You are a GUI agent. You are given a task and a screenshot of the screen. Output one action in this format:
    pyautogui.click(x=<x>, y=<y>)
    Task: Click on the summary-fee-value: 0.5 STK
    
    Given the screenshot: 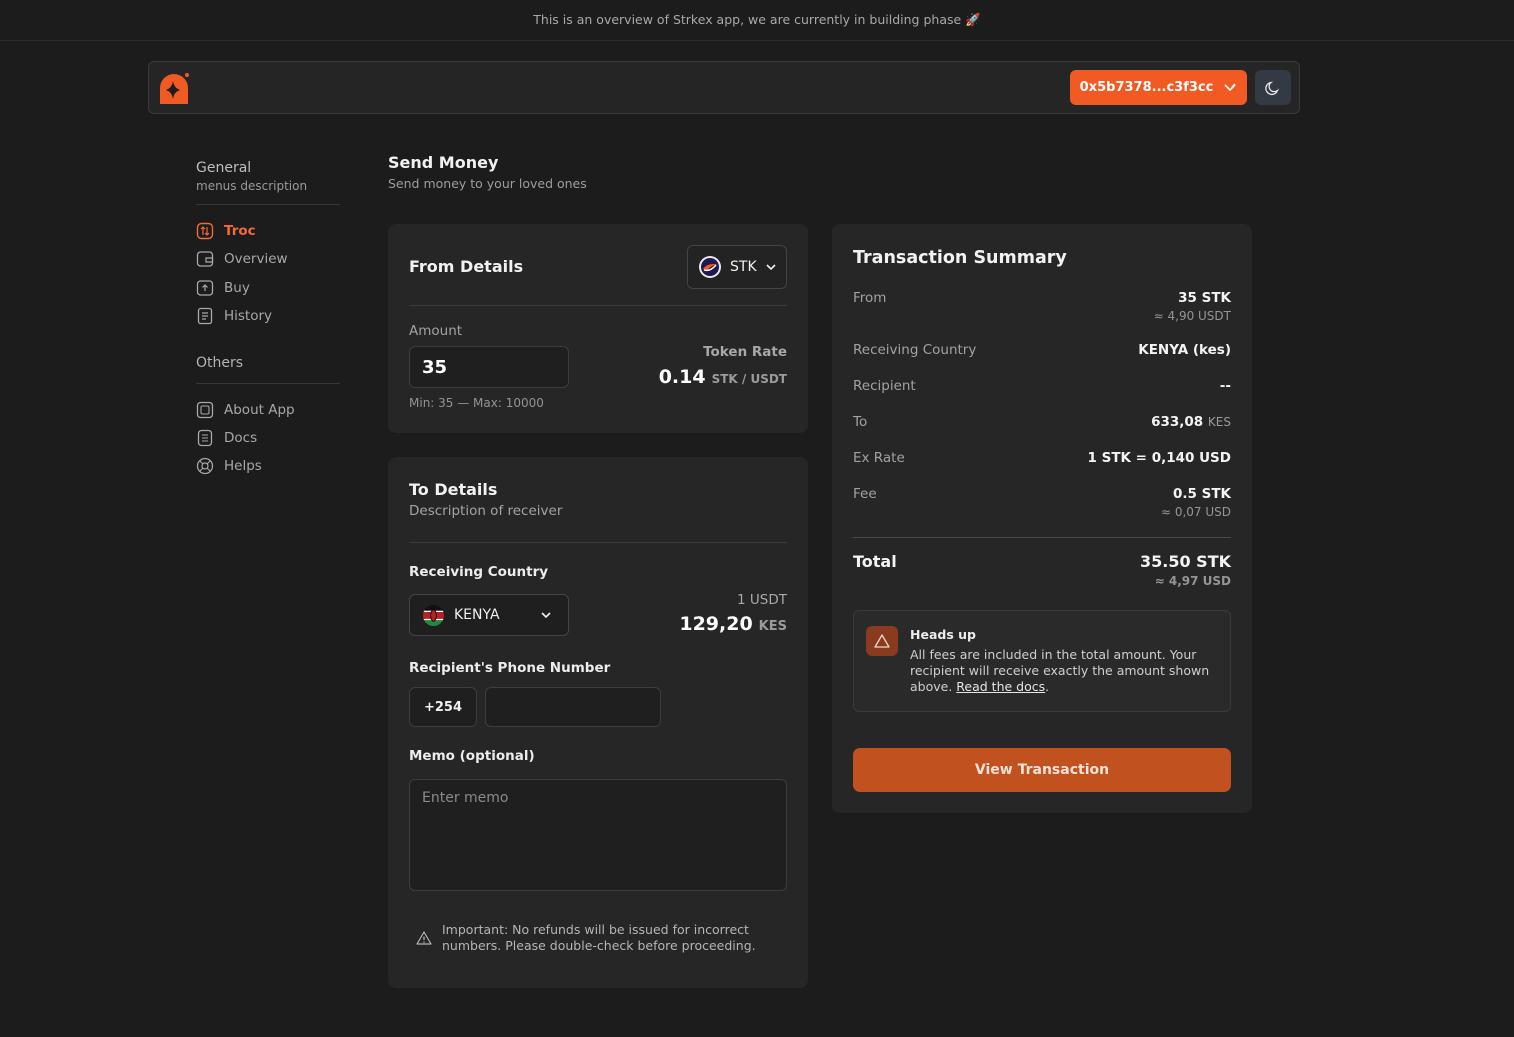 What is the action you would take?
    pyautogui.click(x=1201, y=494)
    